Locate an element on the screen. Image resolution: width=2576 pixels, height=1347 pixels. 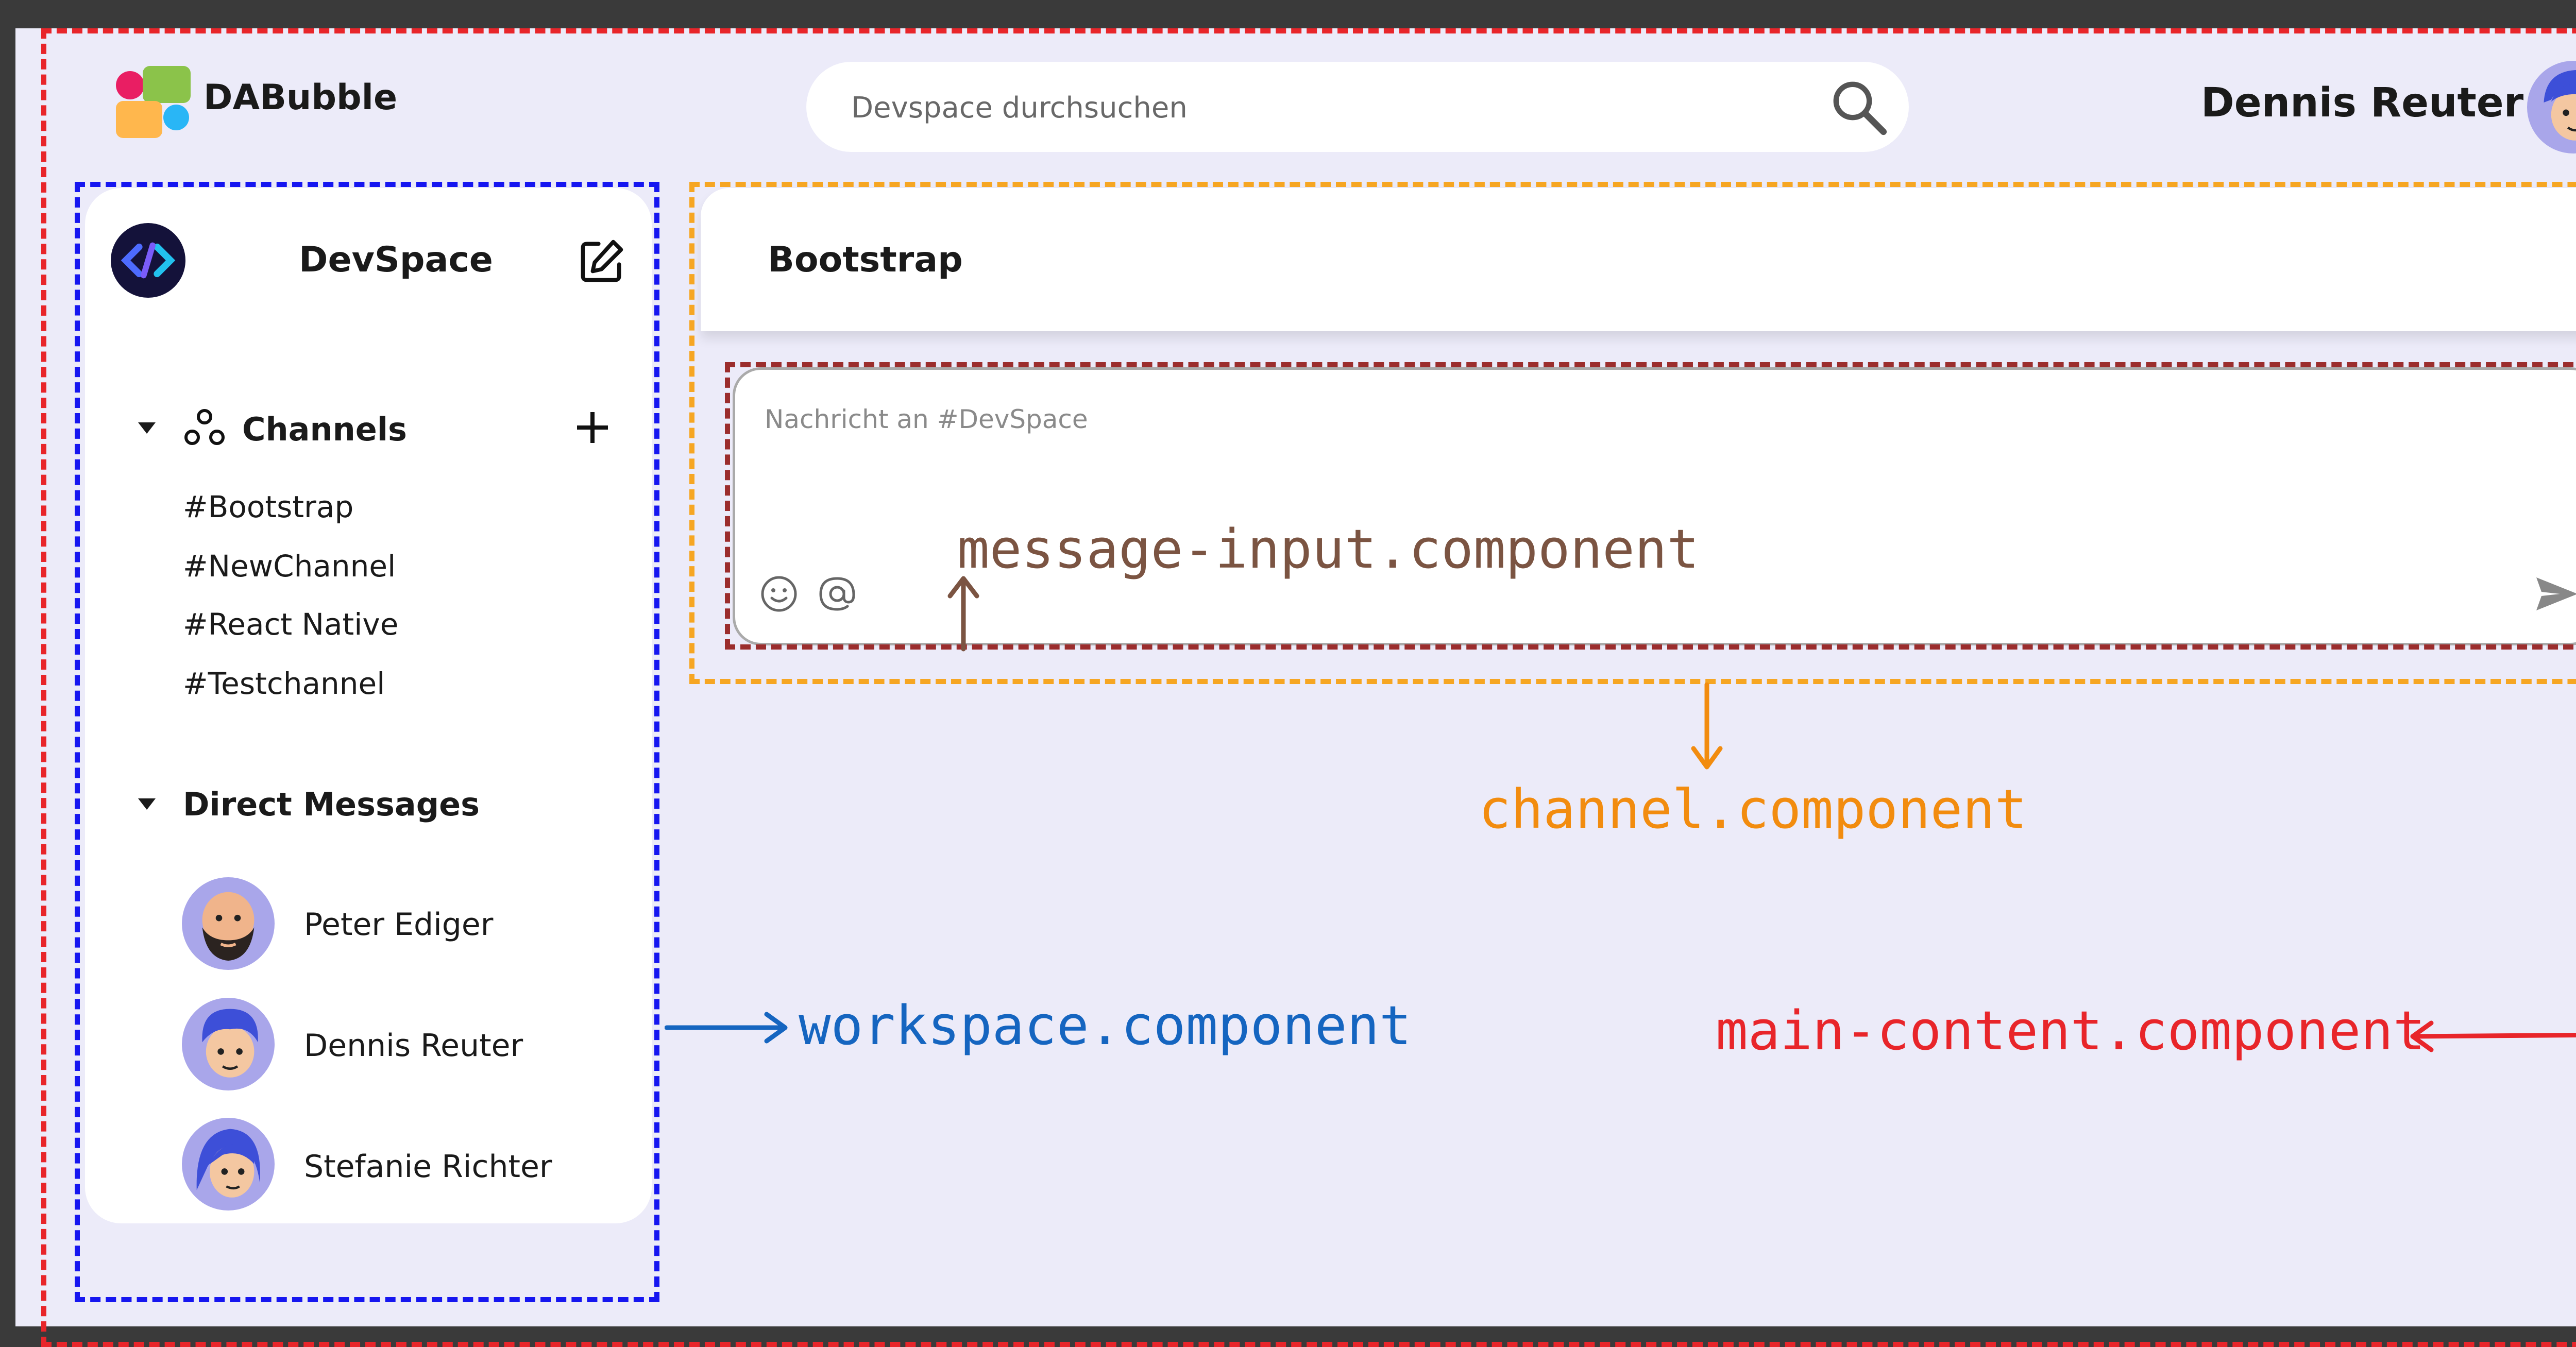
arrow-channel is located at coordinates (1707, 726).